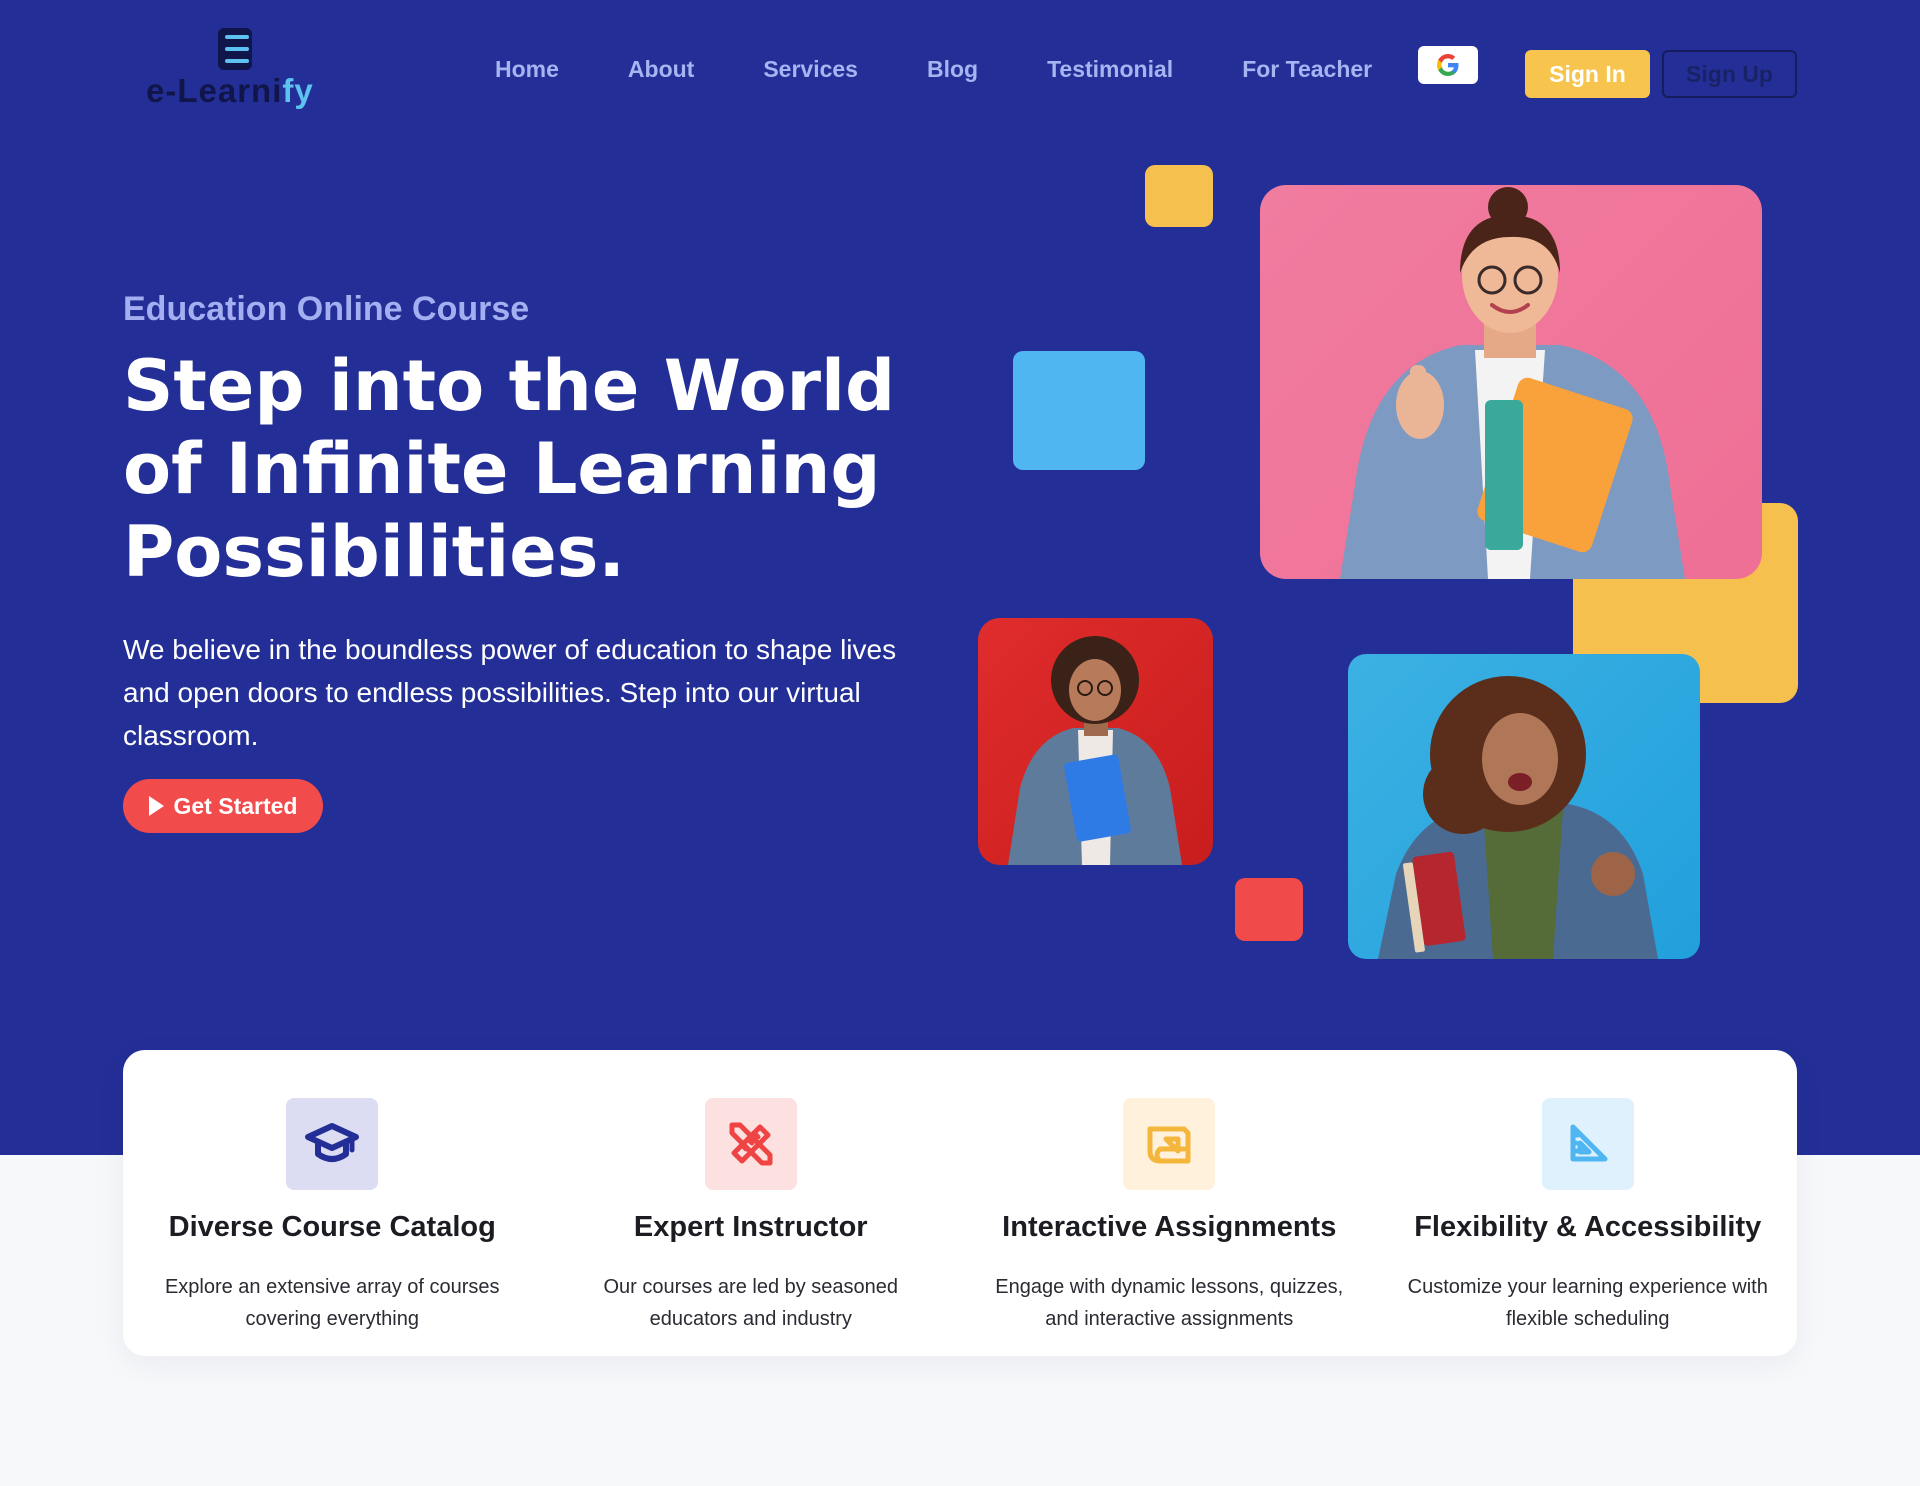 This screenshot has width=1920, height=1486. Describe the element at coordinates (1729, 74) in the screenshot. I see `sign-up-button: Sign Up` at that location.